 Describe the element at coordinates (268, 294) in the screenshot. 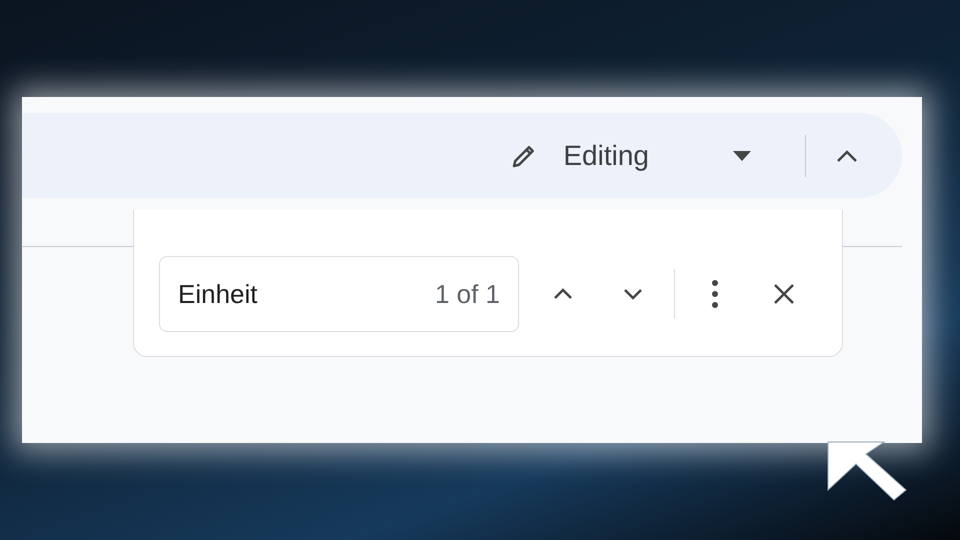

I see `search-input: Einheit` at that location.